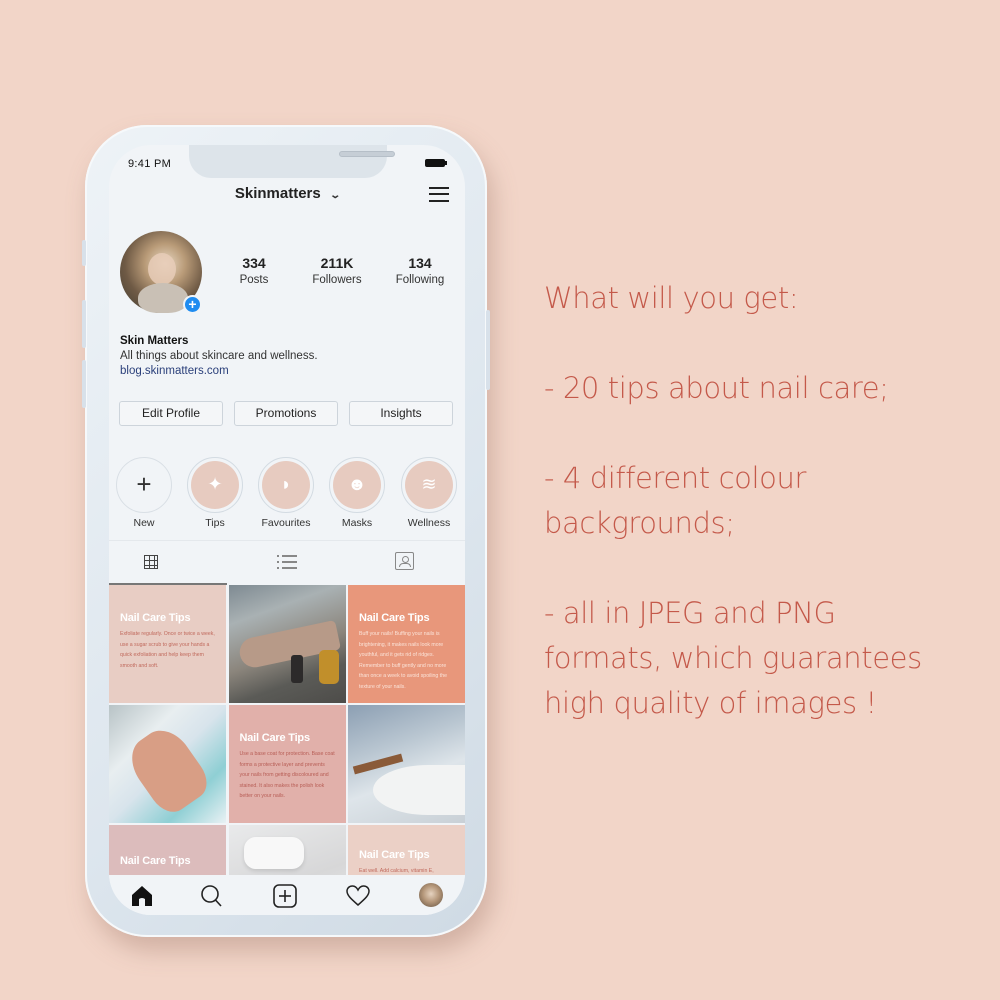 The height and width of the screenshot is (1000, 1000). I want to click on nav-activity, so click(358, 896).